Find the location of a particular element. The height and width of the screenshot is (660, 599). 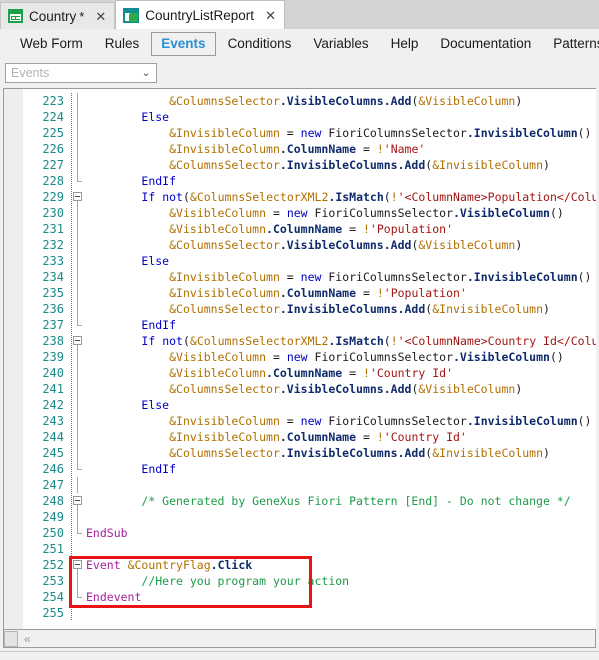

code-line: 254 Endevent is located at coordinates (300, 597).